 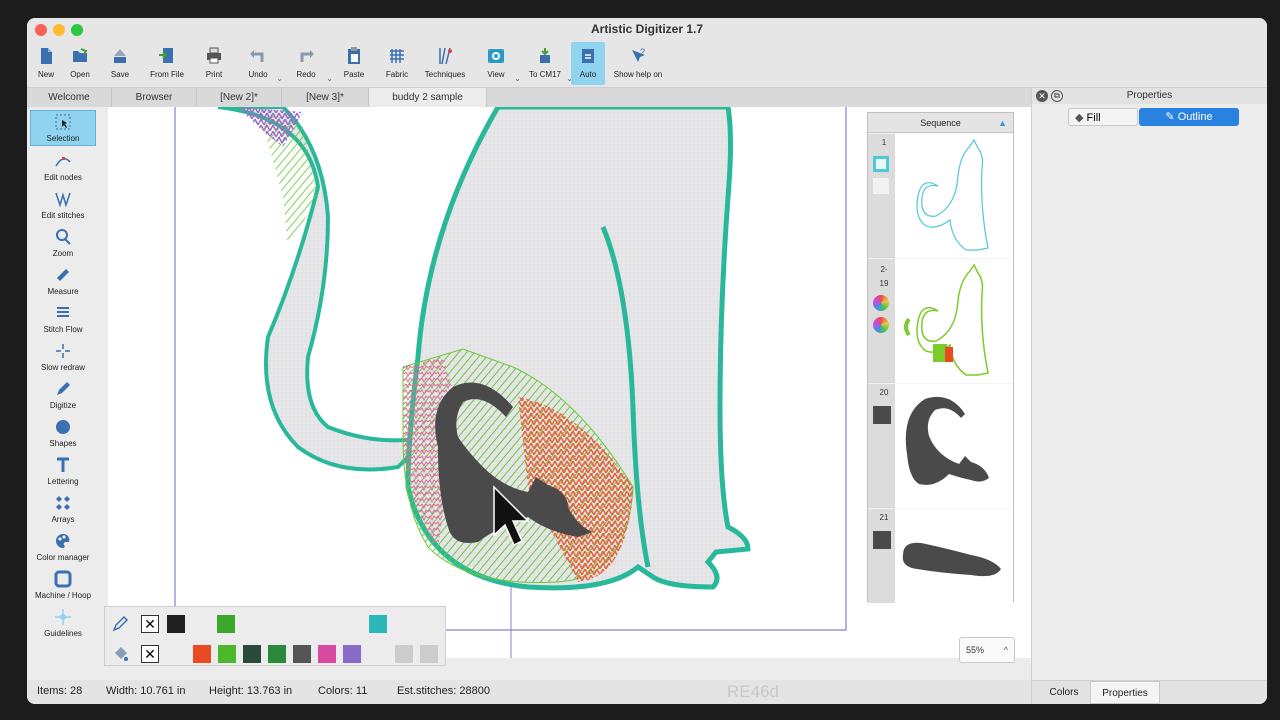 I want to click on guidelines-tool: Guidelines, so click(x=63, y=622).